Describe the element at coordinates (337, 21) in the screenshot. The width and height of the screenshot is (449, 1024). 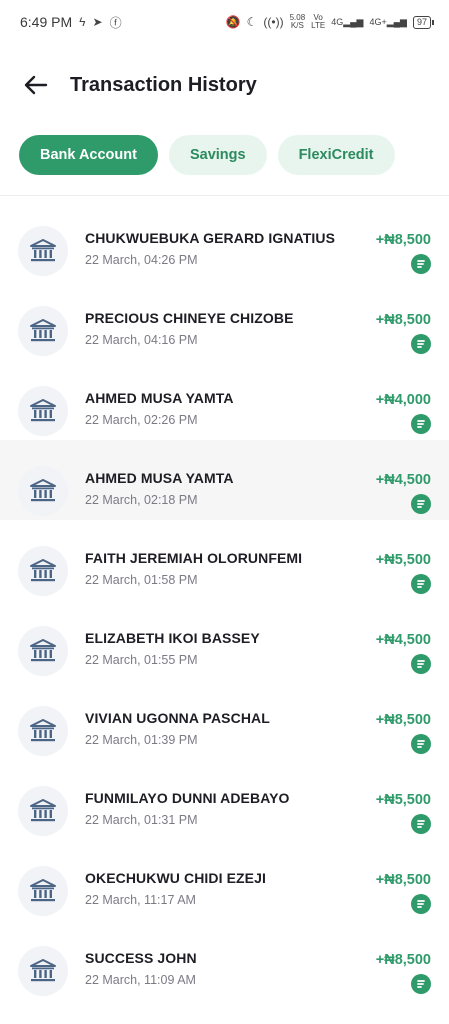
I see `net1-label: 4G` at that location.